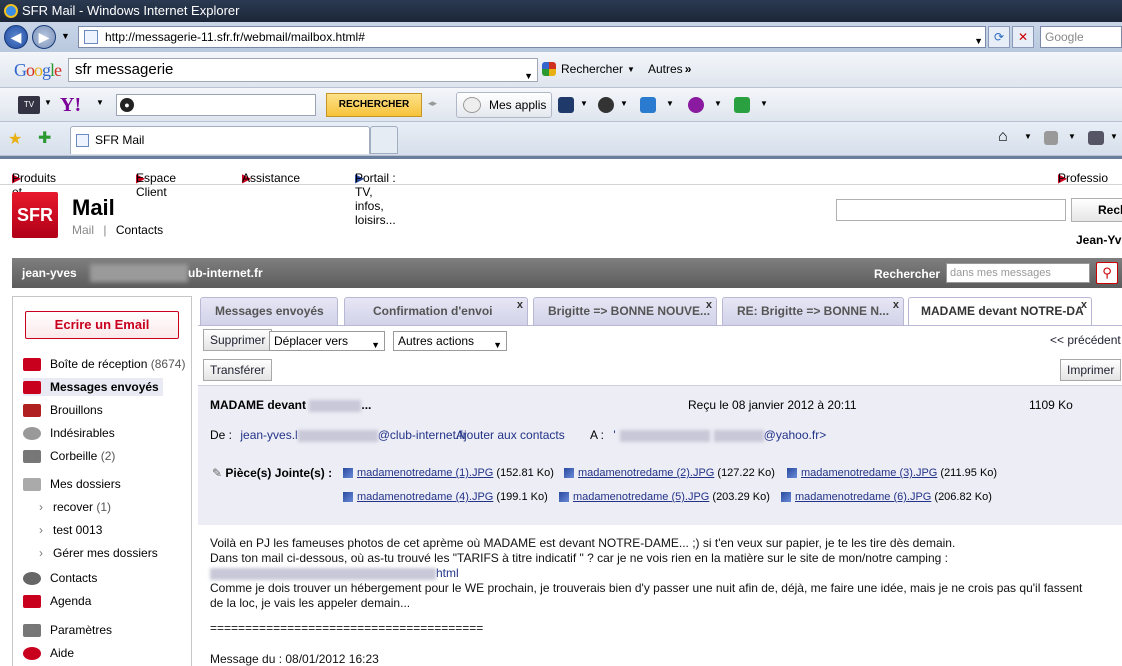 This screenshot has width=1122, height=666. What do you see at coordinates (237, 370) in the screenshot?
I see `forward-button-mail: Transférer` at bounding box center [237, 370].